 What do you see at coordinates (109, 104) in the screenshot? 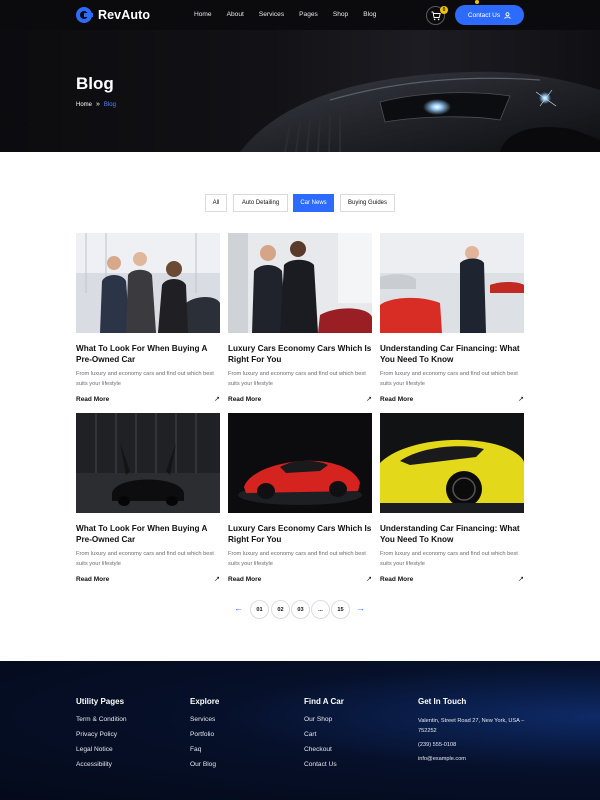
I see `breadcrumb-current: Blog` at bounding box center [109, 104].